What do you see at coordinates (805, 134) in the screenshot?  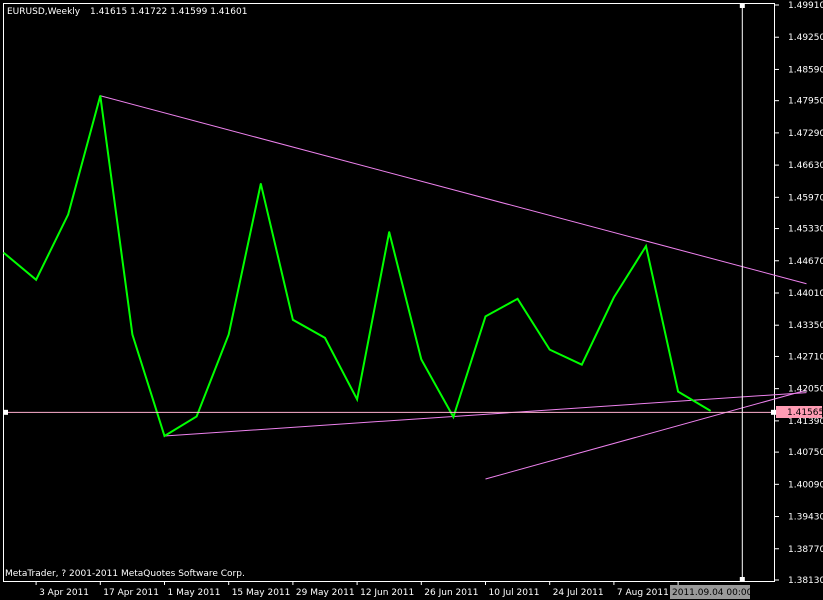 I see `y-tick-label: 1.47290` at bounding box center [805, 134].